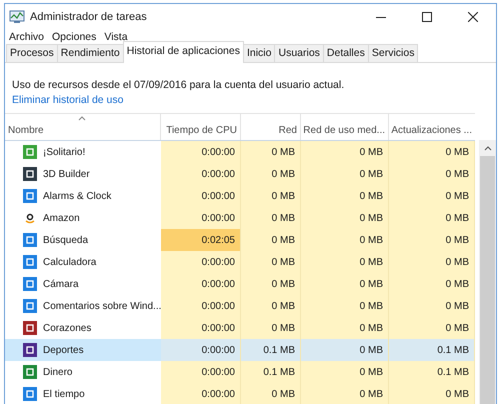 The image size is (501, 404). I want to click on usage-description: Uso de recursos desde el 07/09/2016 para la cuenta del usuario actual., so click(179, 85).